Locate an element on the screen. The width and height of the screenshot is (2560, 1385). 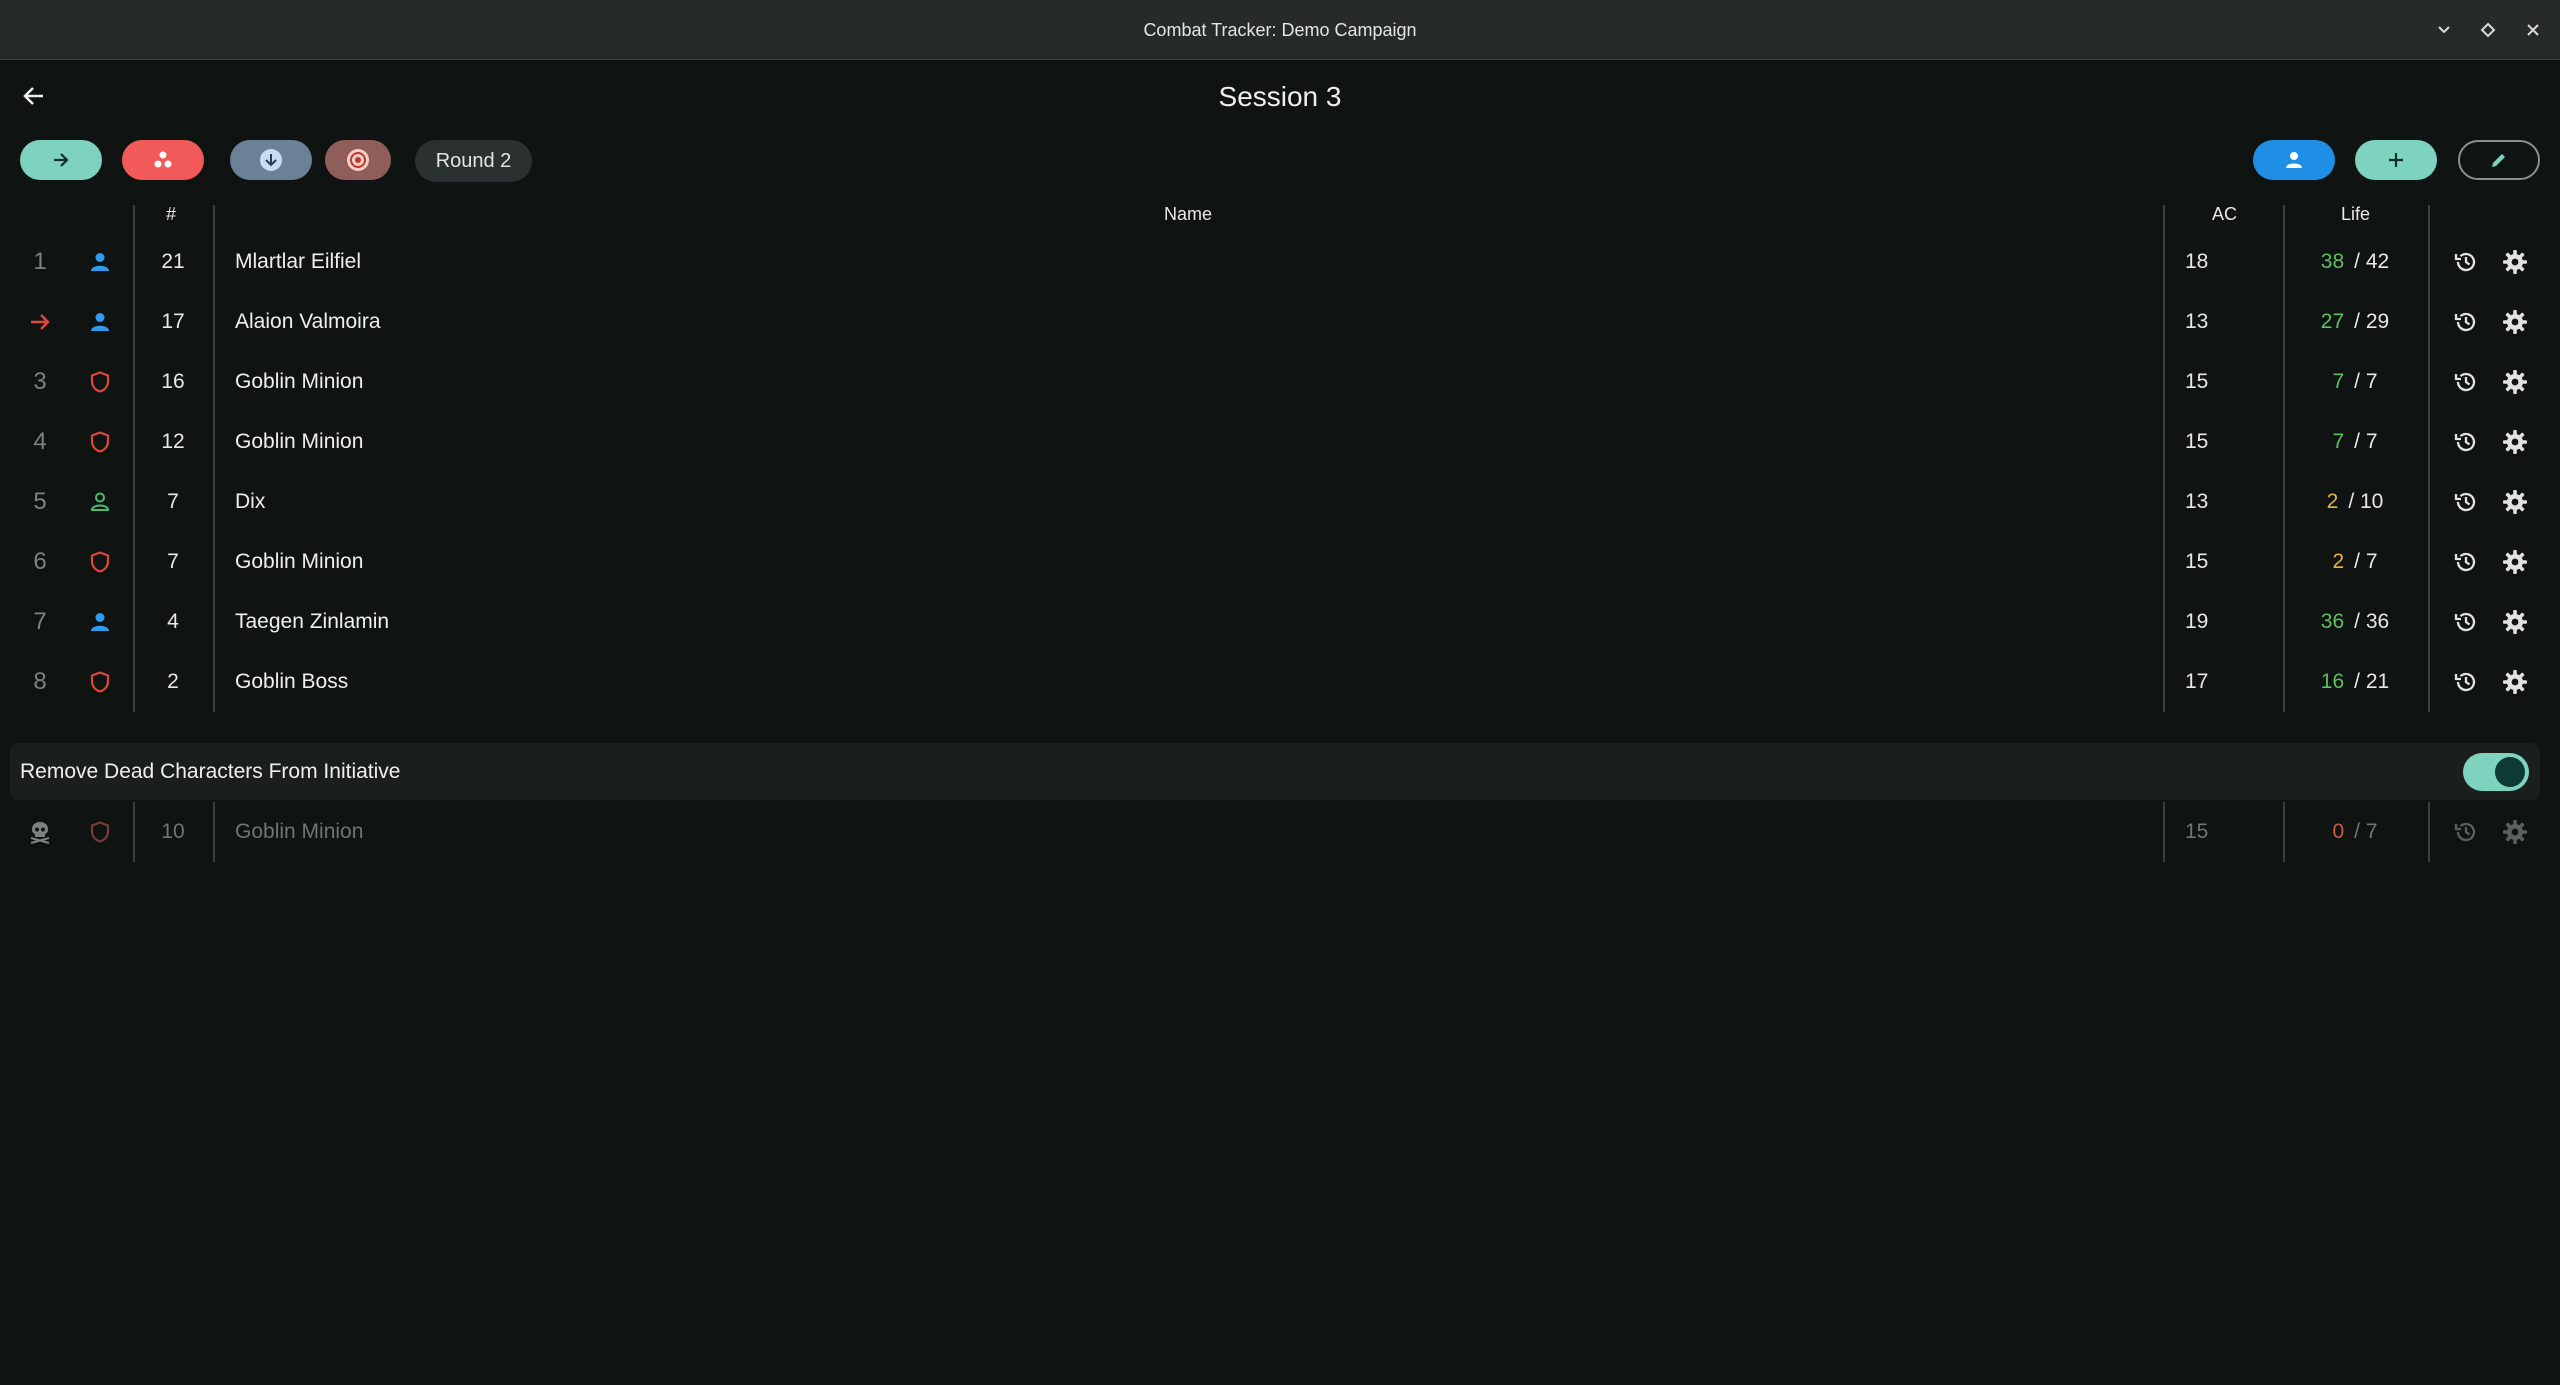
next-turn-button is located at coordinates (61, 160).